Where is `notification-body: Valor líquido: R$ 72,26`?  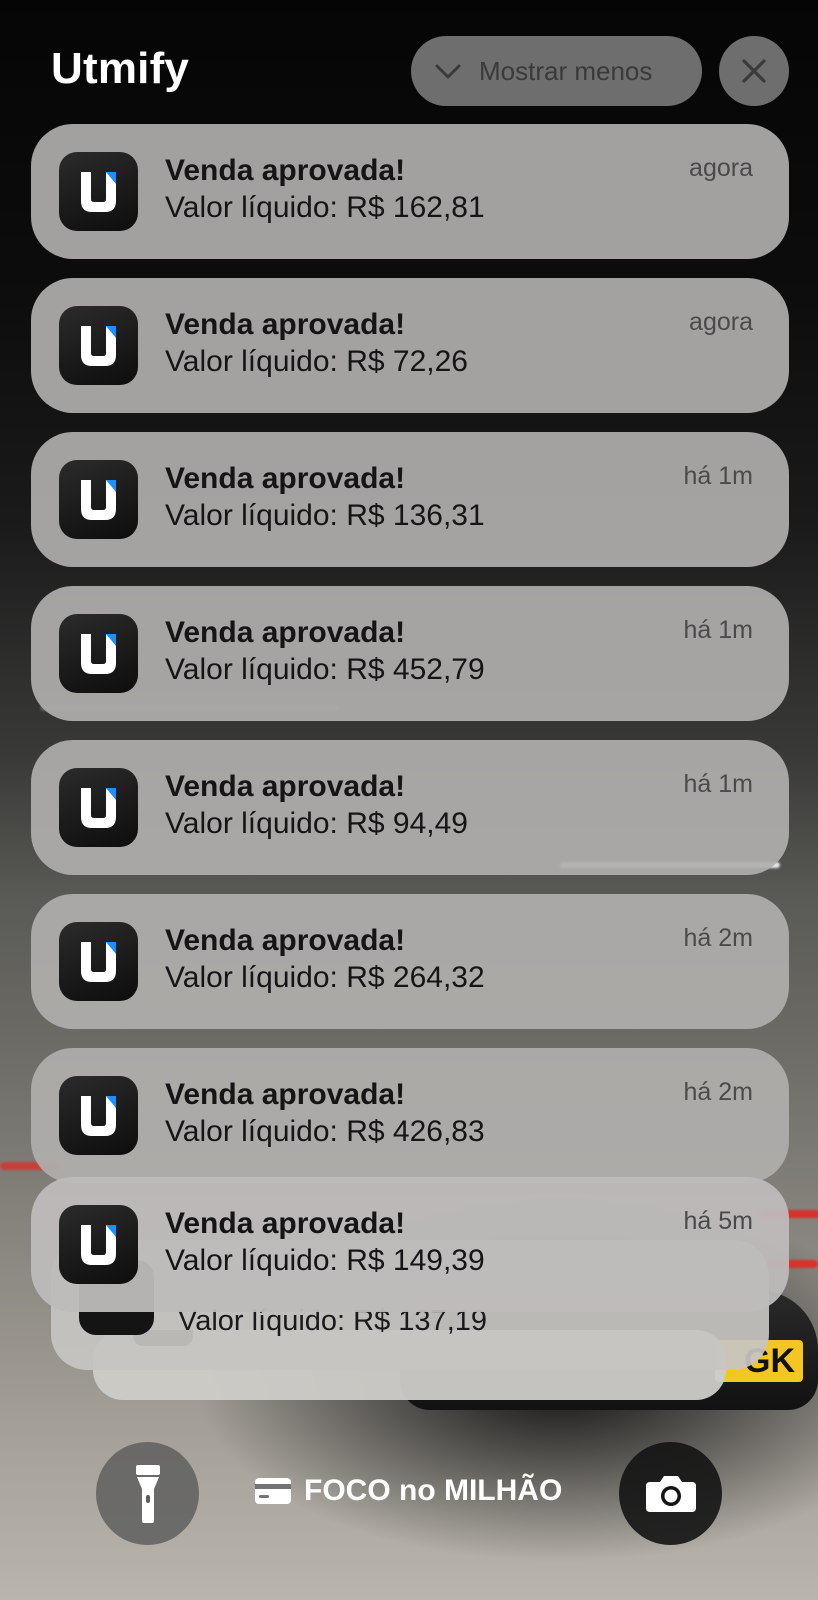 notification-body: Valor líquido: R$ 72,26 is located at coordinates (316, 361).